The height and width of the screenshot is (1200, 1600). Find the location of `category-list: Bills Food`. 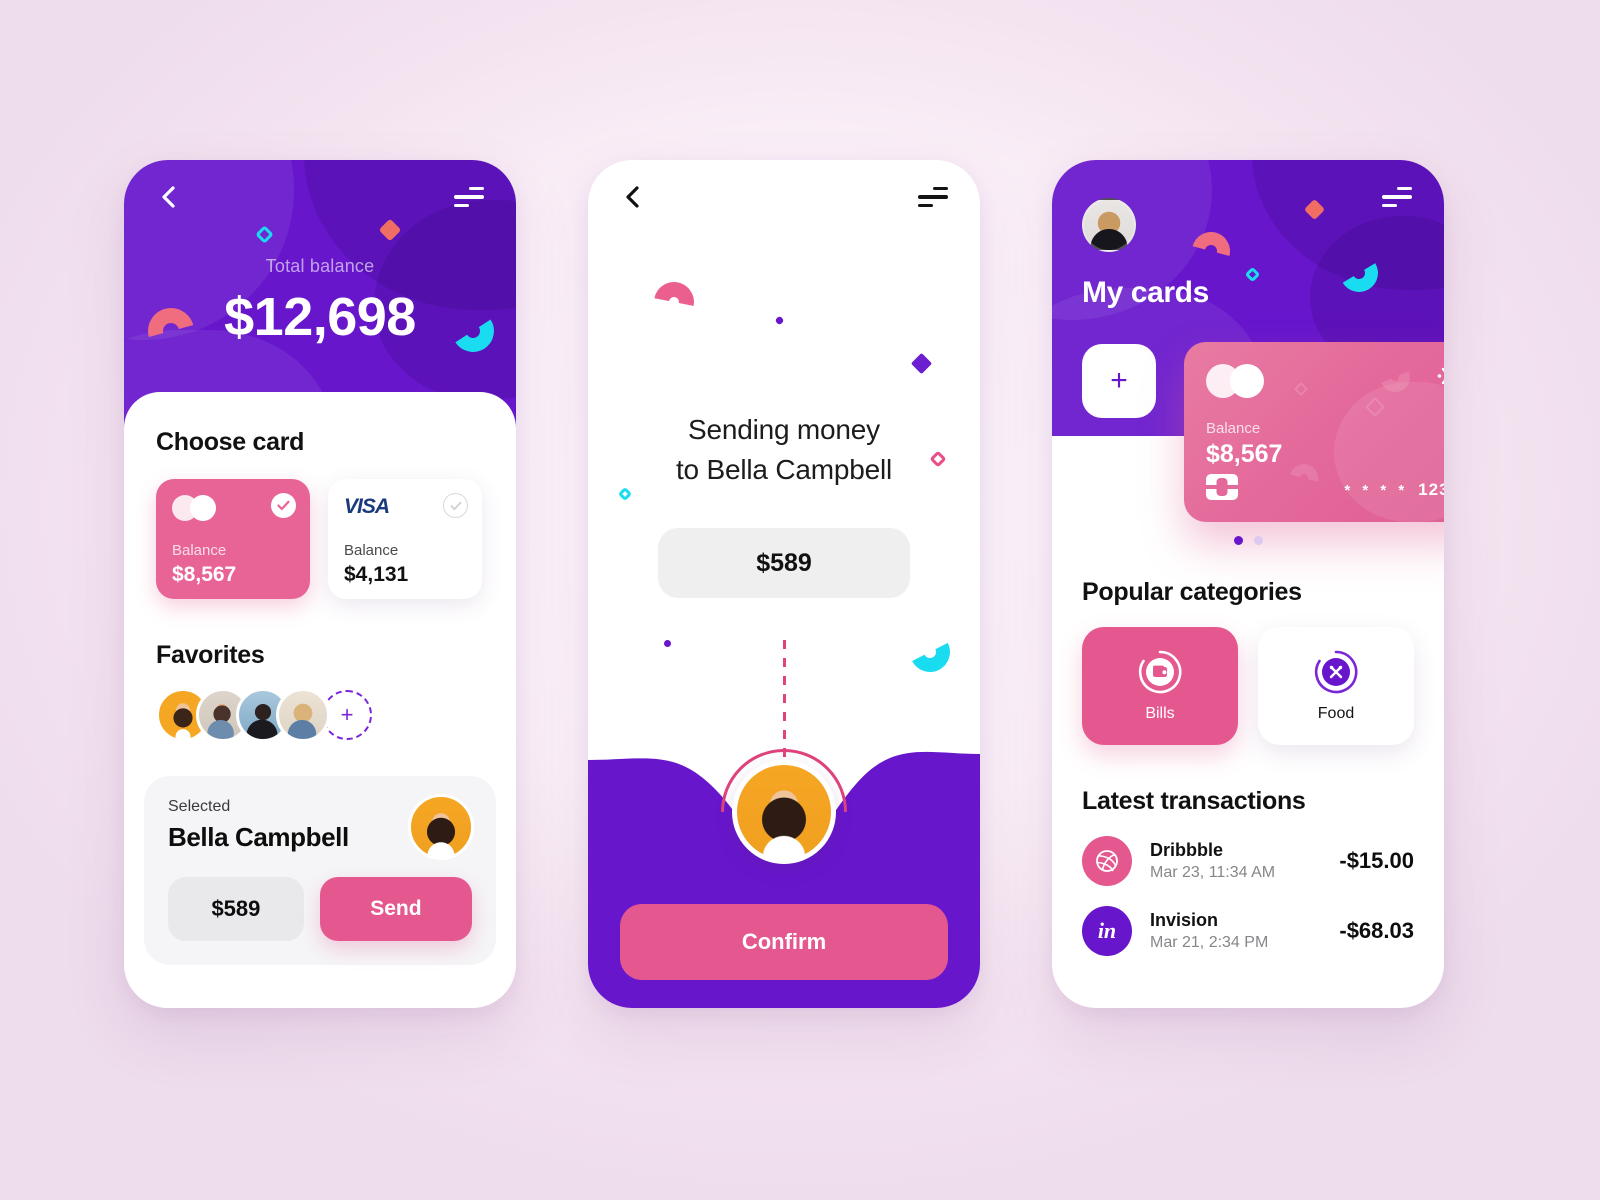

category-list: Bills Food is located at coordinates (1248, 686).